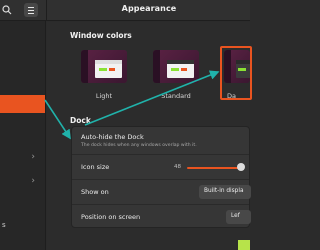 The height and width of the screenshot is (250, 320). I want to click on window-colors-heading: Window colors, so click(101, 35).